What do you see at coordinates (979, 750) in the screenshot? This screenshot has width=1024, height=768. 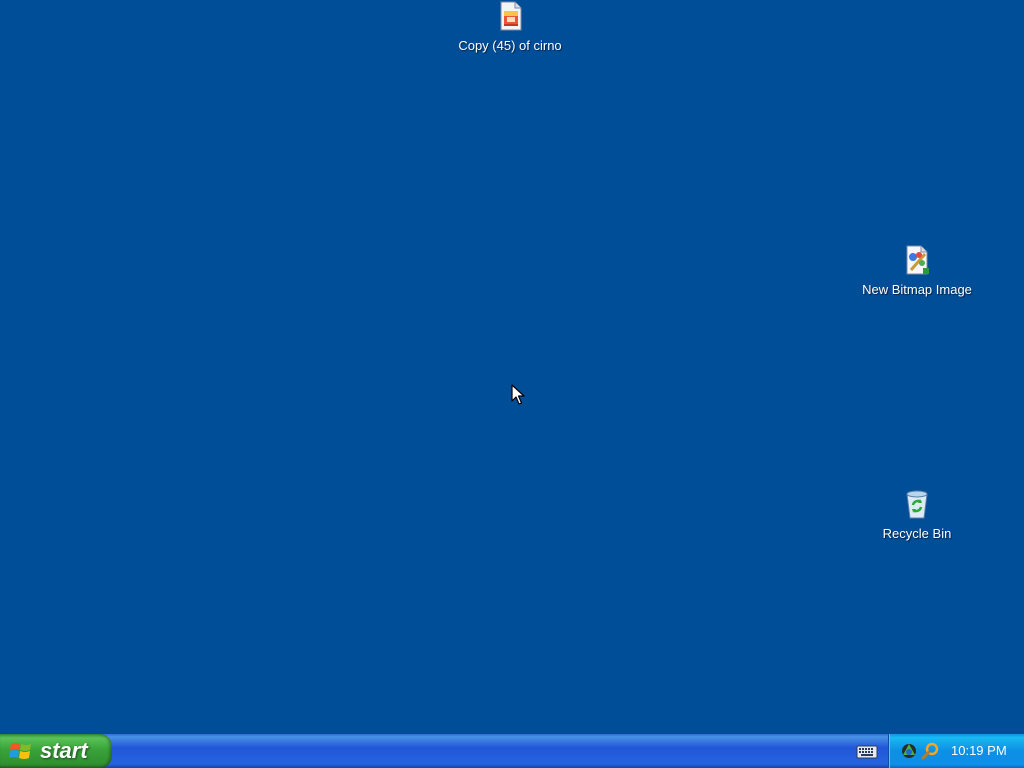 I see `clock: 10:19 PM` at bounding box center [979, 750].